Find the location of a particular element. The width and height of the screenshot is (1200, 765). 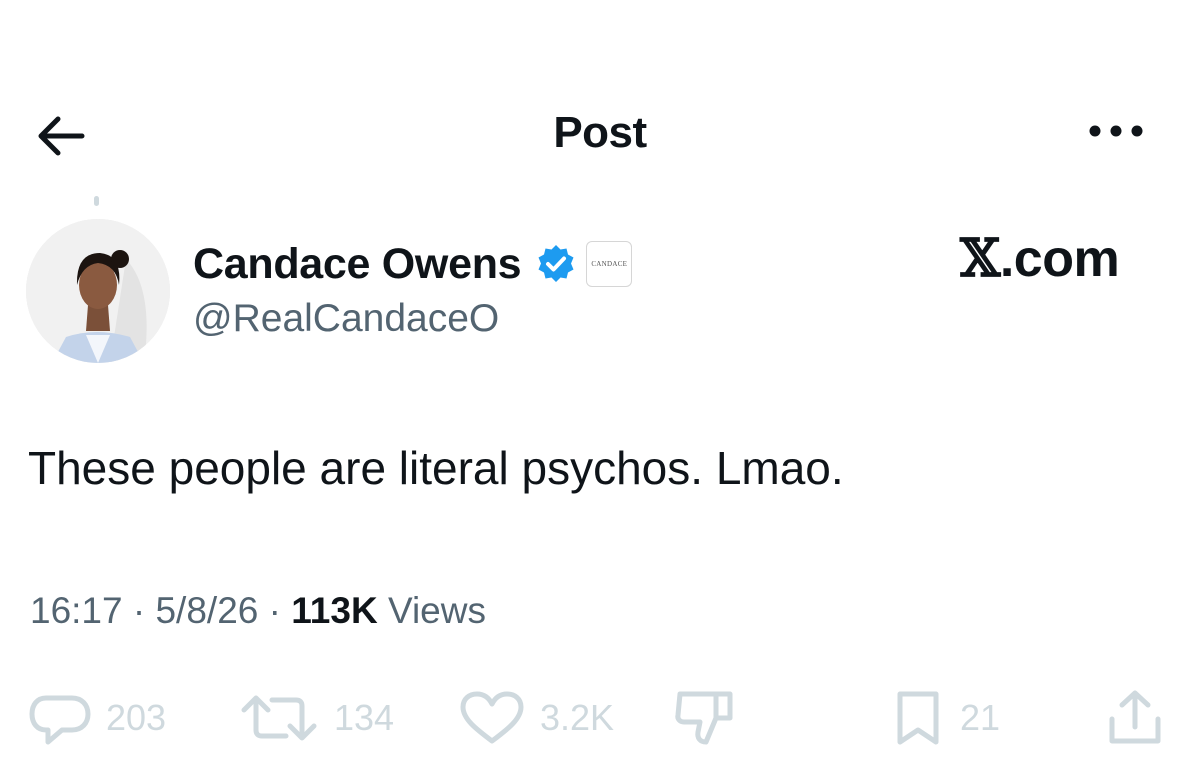

reply-count: 203 is located at coordinates (136, 717).